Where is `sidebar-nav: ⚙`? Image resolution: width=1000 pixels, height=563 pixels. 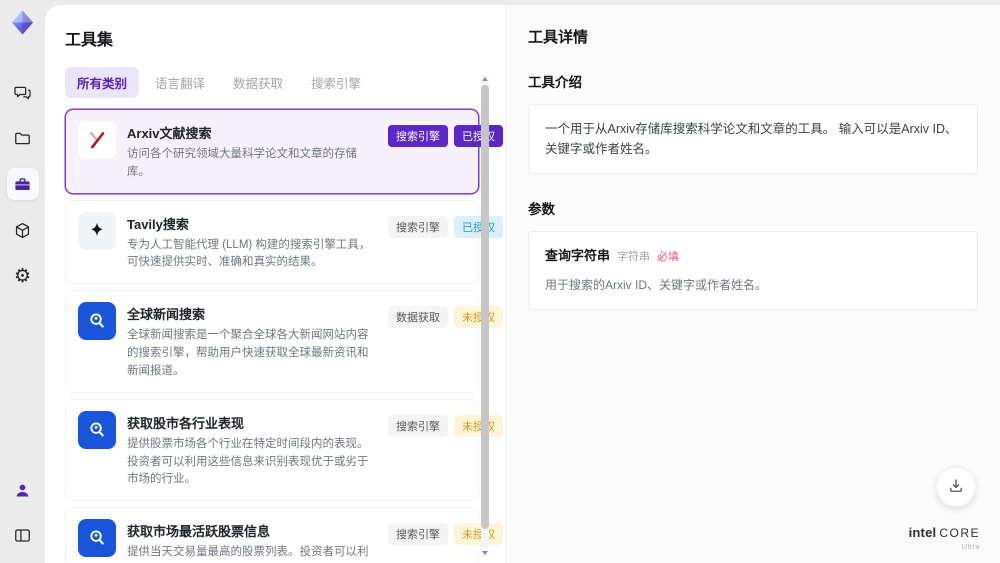
sidebar-nav: ⚙ is located at coordinates (22, 184).